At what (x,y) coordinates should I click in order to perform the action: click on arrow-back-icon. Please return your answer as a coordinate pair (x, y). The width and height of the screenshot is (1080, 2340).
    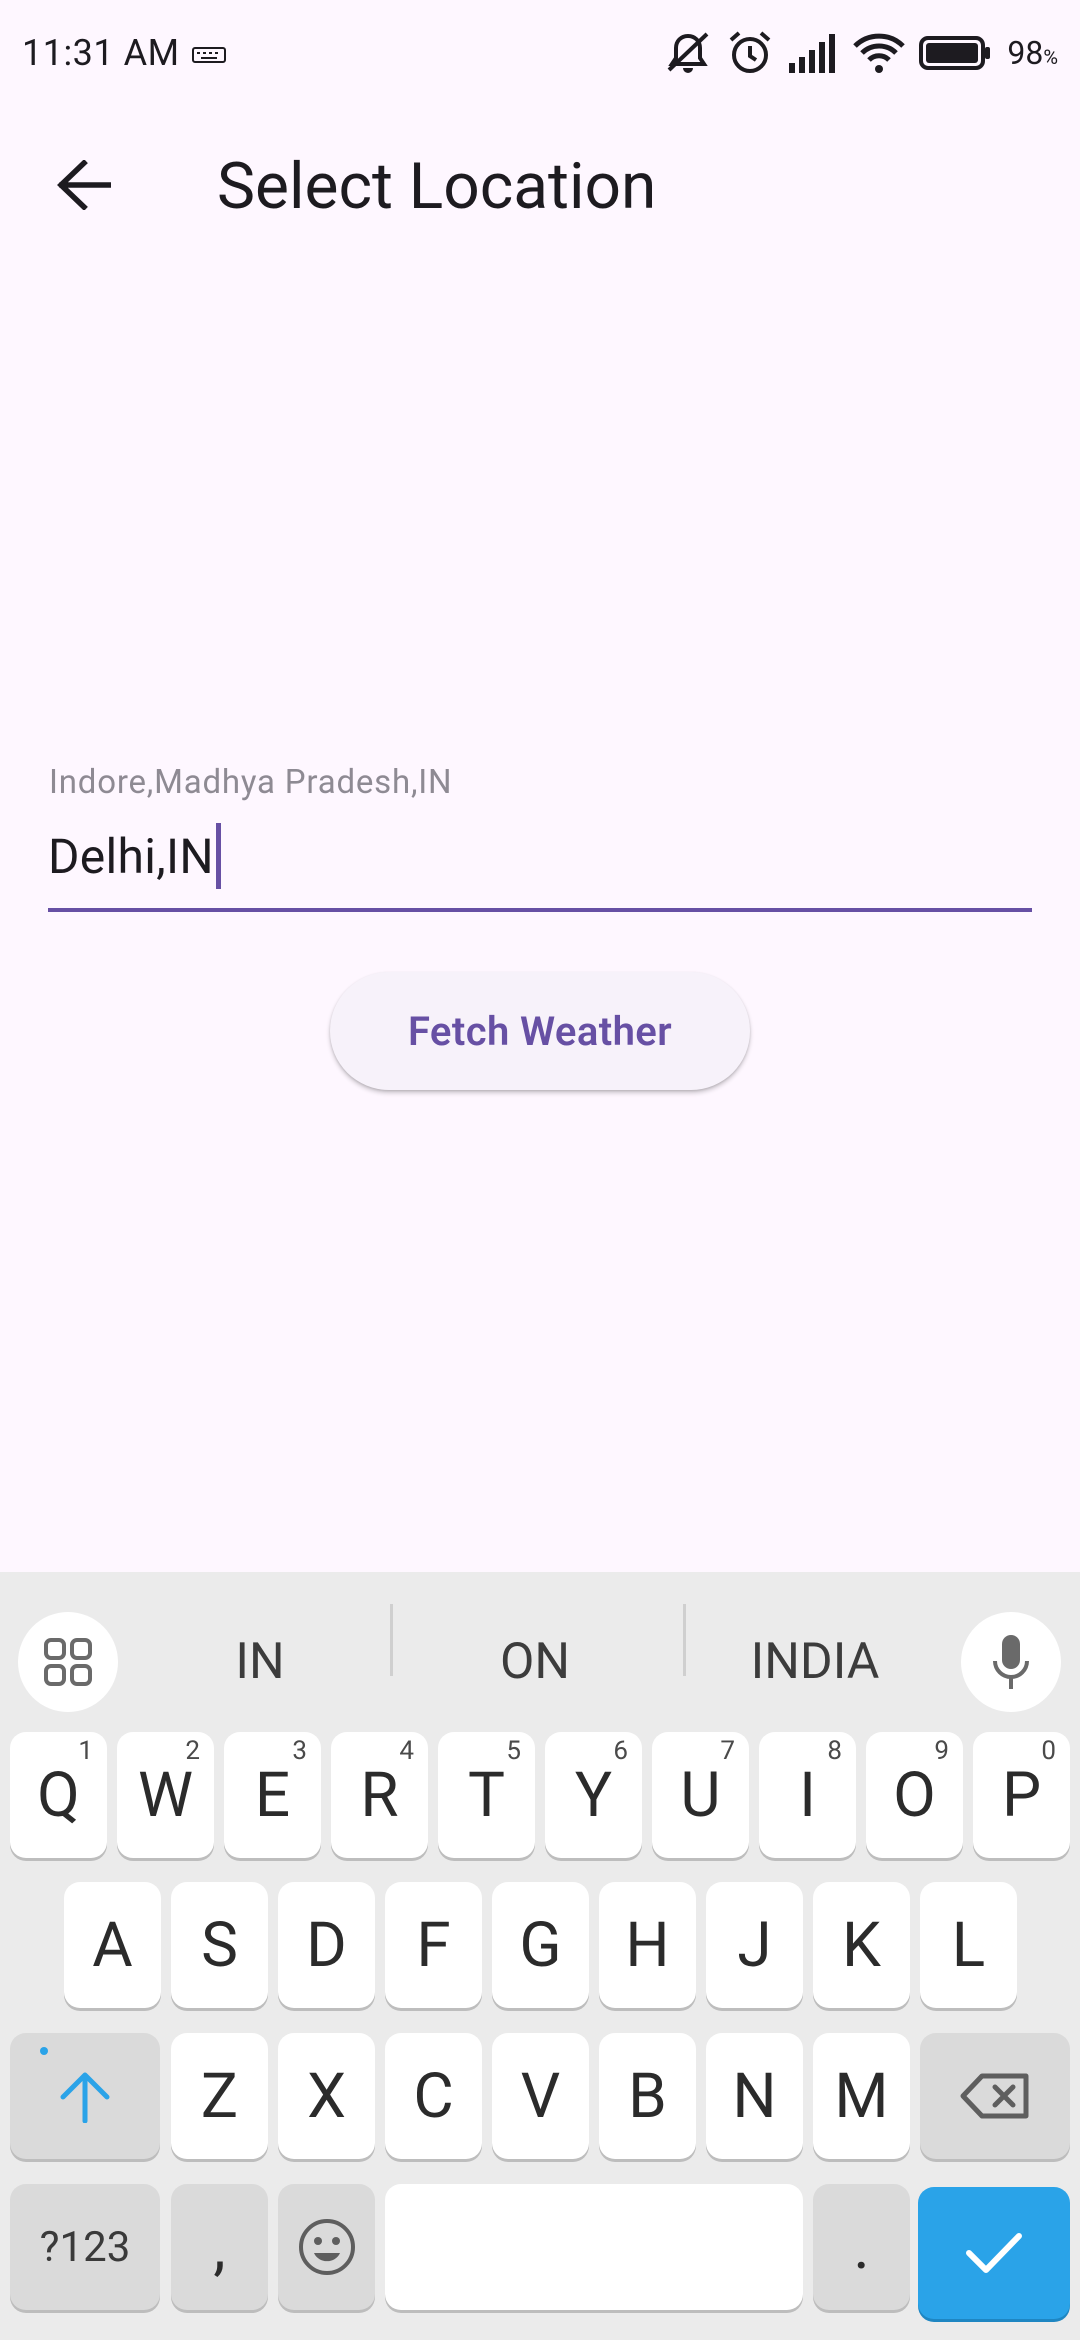
    Looking at the image, I should click on (84, 185).